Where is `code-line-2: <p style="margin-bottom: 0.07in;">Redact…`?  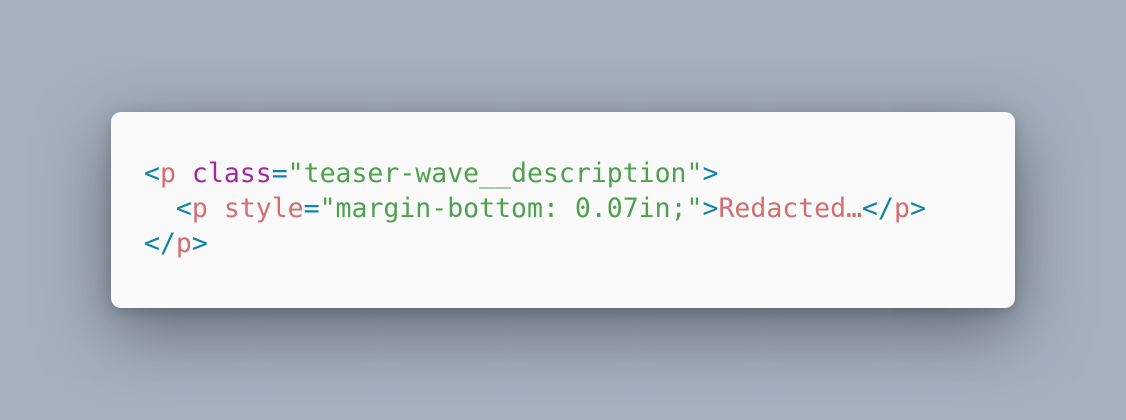
code-line-2: <p style="margin-bottom: 0.07in;">Redact… is located at coordinates (579, 208).